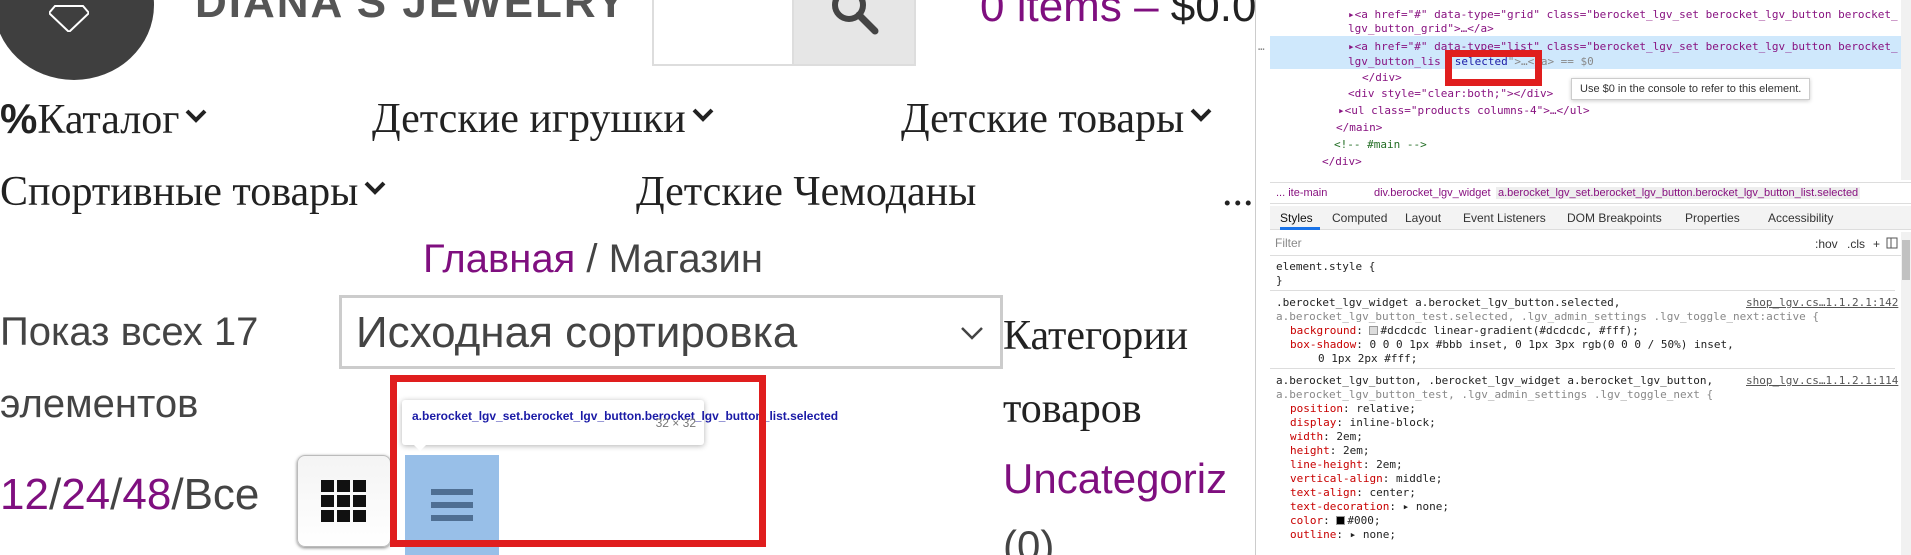 The width and height of the screenshot is (1911, 555). Describe the element at coordinates (1343, 534) in the screenshot. I see `rule2-prop-outline: outline: ▸ none;` at that location.